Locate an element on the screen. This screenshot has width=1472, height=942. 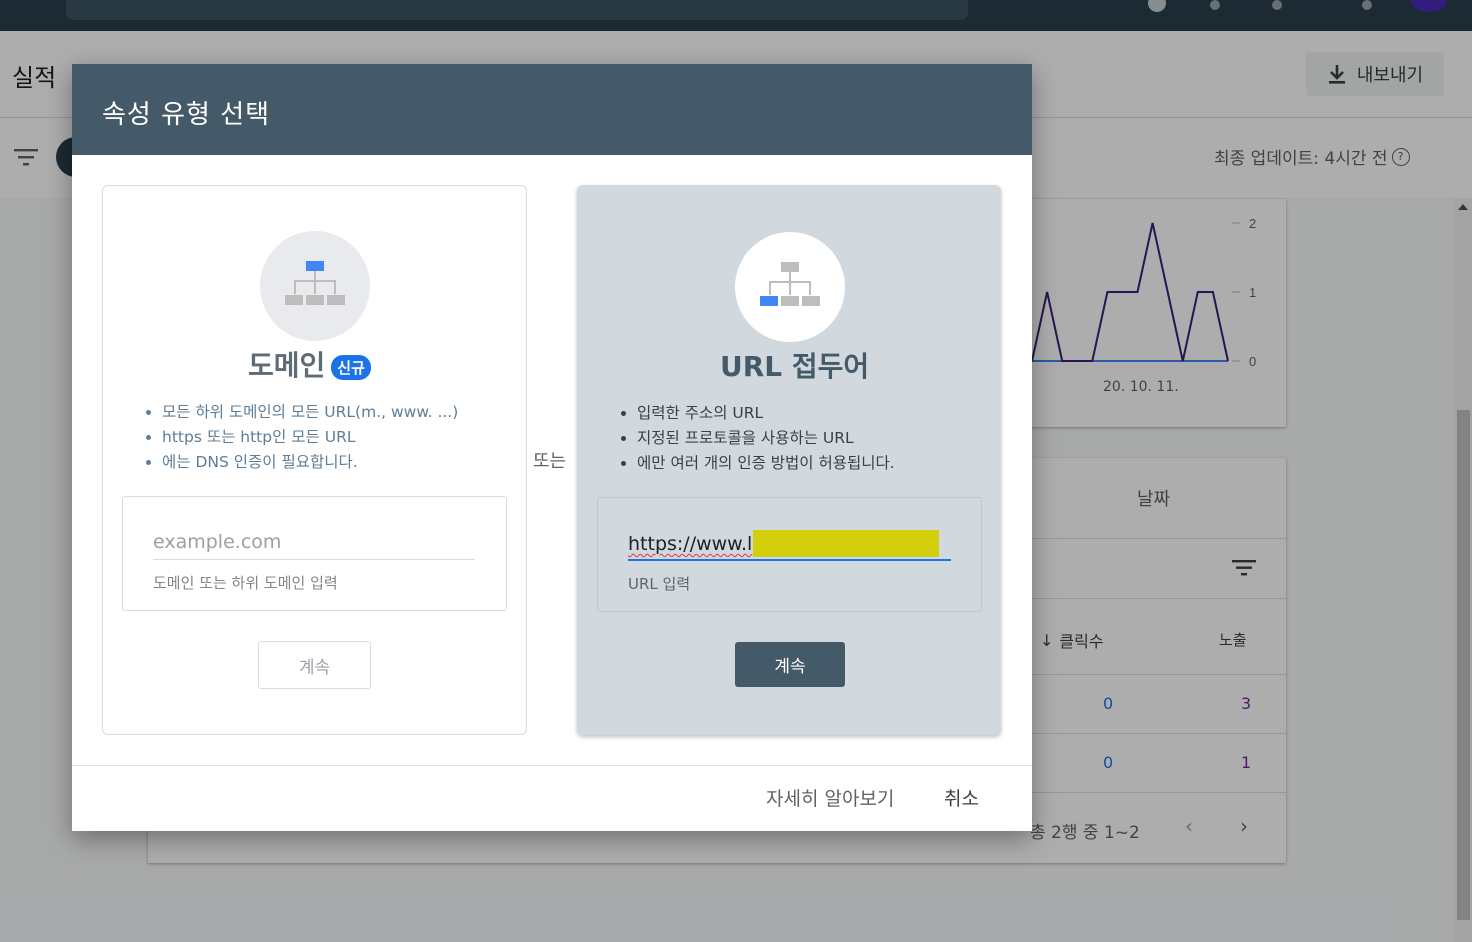
list-item: 입력한 주소의 URL is located at coordinates (766, 413).